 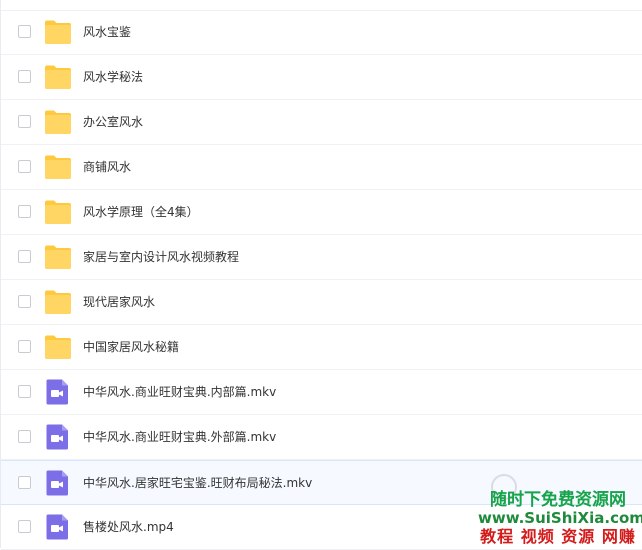 What do you see at coordinates (113, 77) in the screenshot?
I see `file-name: 风水学秘法` at bounding box center [113, 77].